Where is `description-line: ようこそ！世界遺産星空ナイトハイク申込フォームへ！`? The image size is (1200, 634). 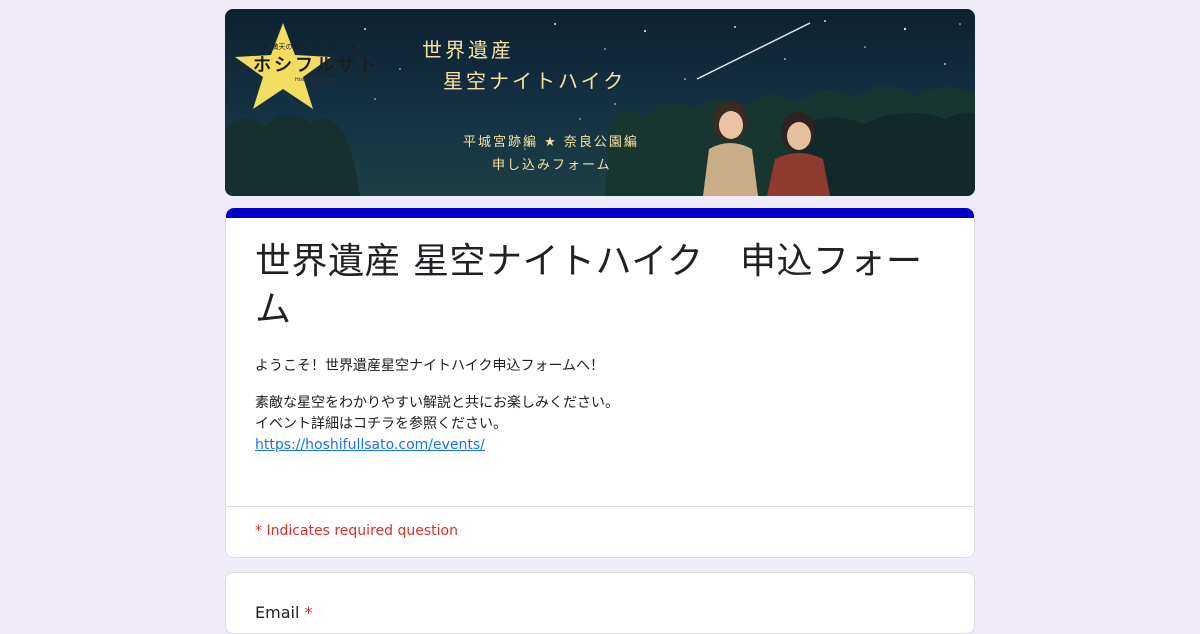
description-line: ようこそ！世界遺産星空ナイトハイク申込フォームへ！ is located at coordinates (430, 366).